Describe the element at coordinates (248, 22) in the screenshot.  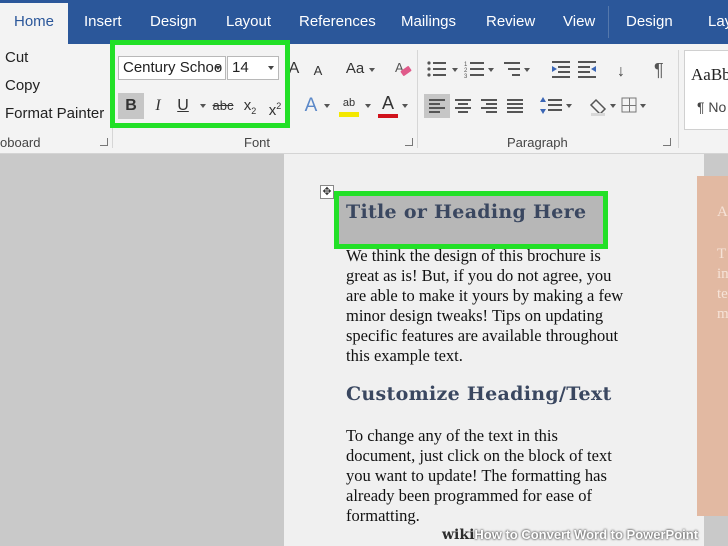
I see `tab-layout: Layout` at that location.